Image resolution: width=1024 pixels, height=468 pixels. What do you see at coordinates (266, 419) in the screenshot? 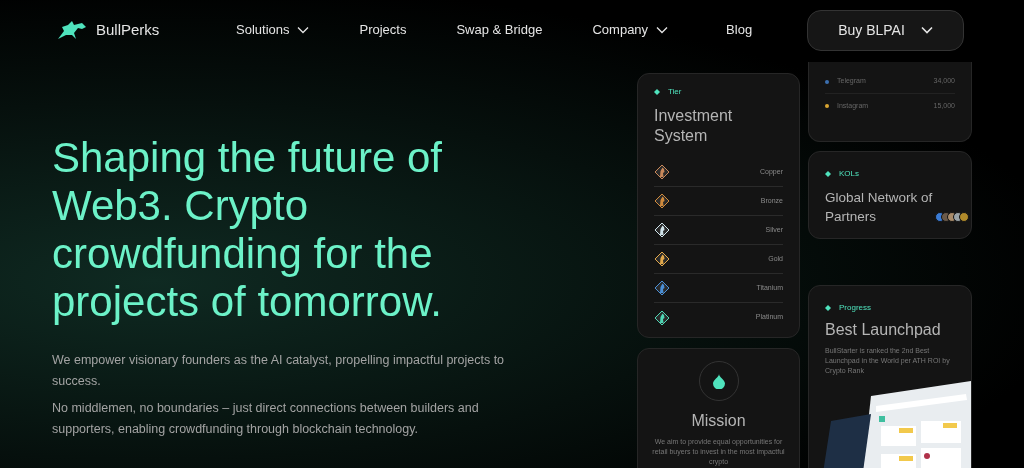
I see `hero-paragraph: No middlemen, no boundaries – just direct connections between builders and supporters, enabling crowdfunding through blockchain technology.` at bounding box center [266, 419].